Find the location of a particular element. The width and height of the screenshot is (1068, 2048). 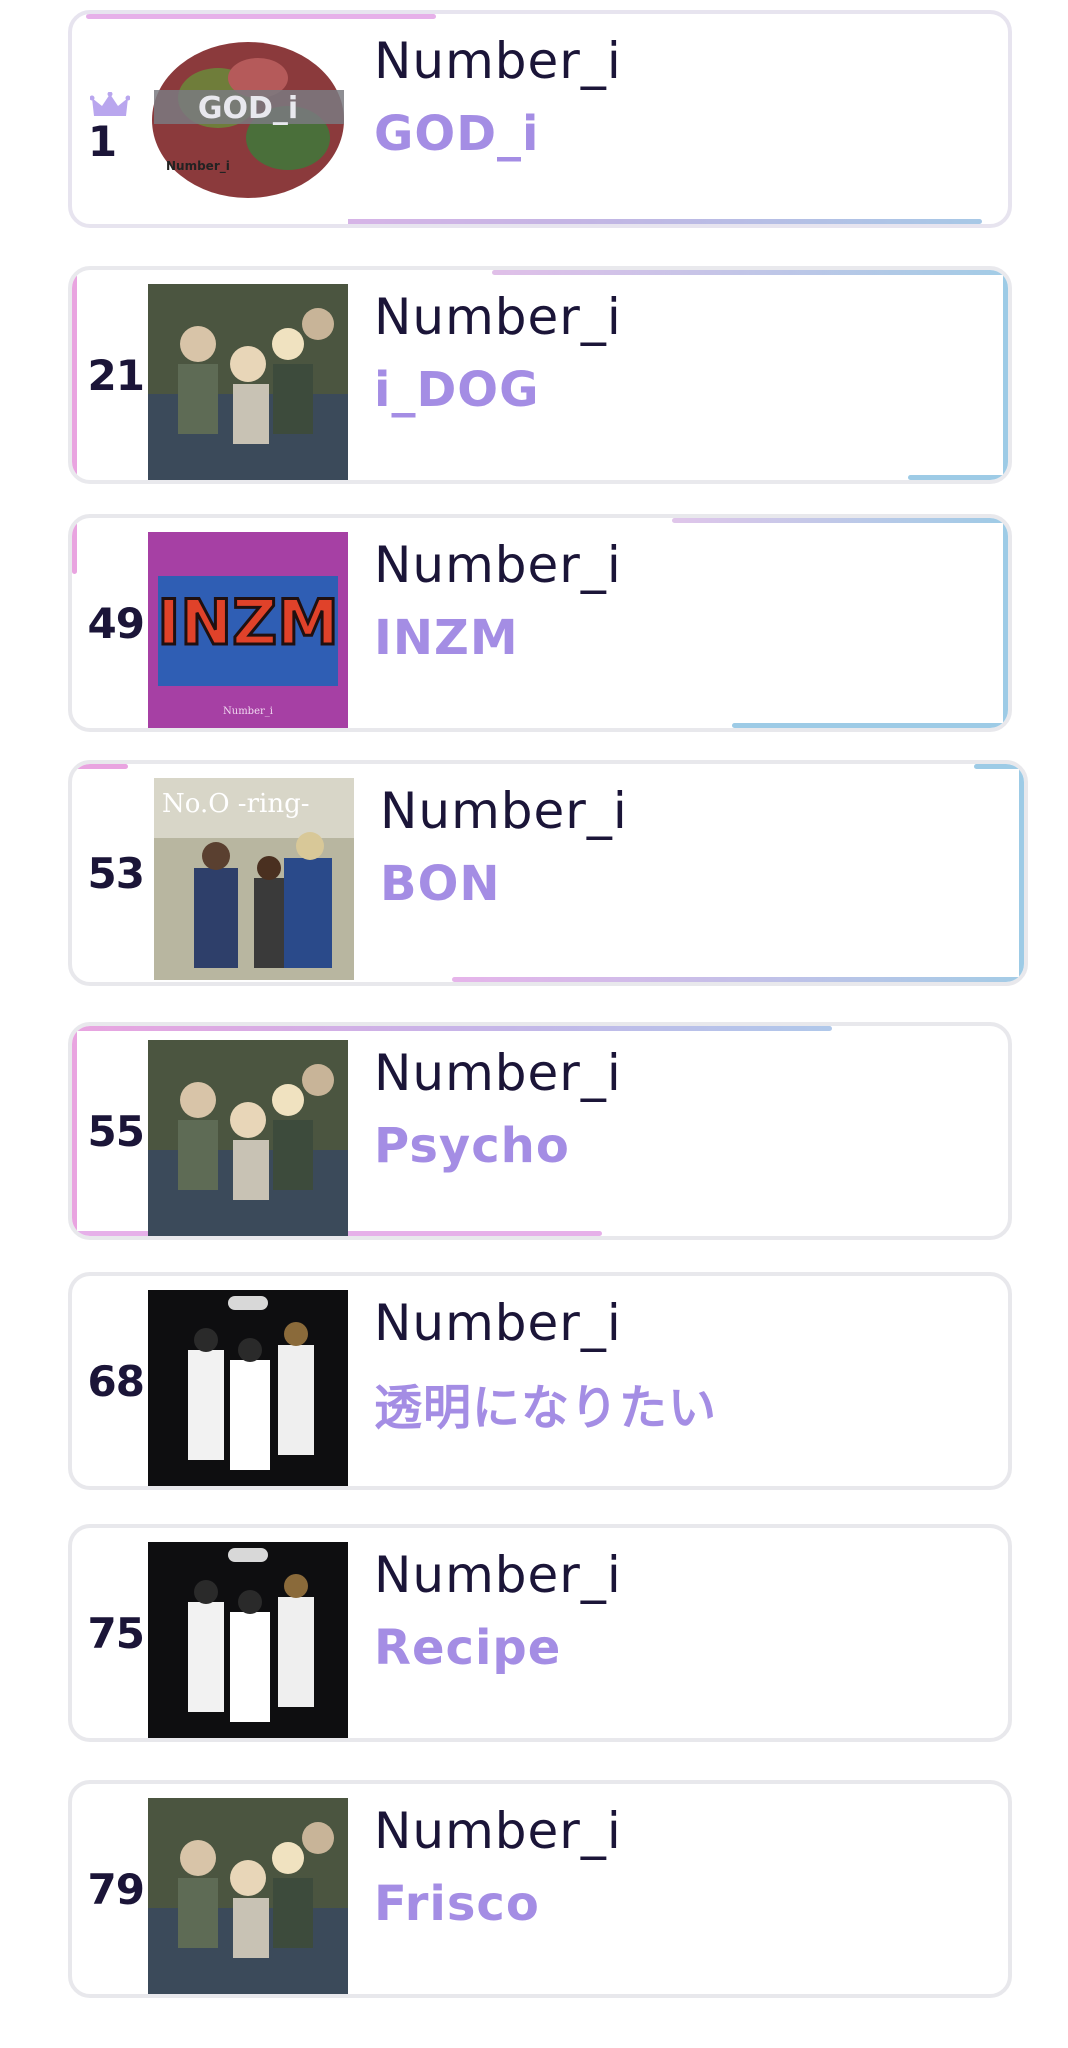

song-title: i_DOG is located at coordinates (457, 390).